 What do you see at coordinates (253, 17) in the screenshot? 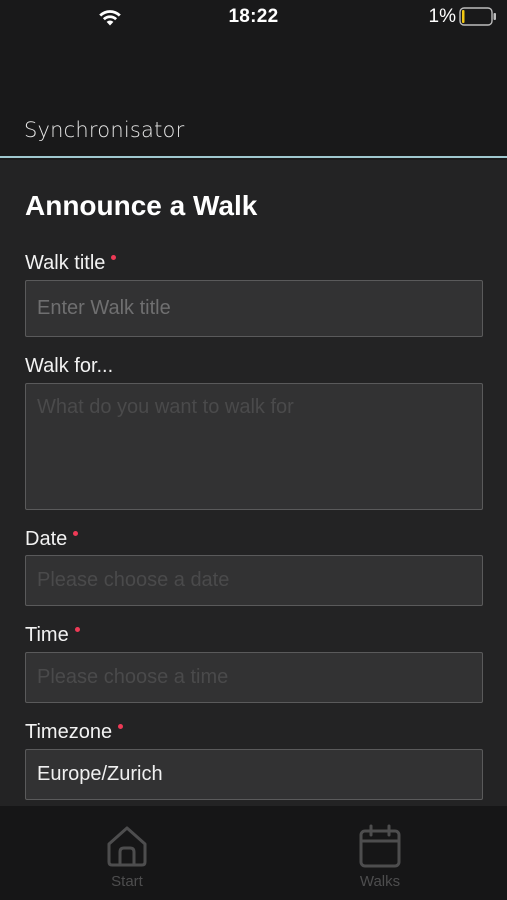
I see `status-bar: 18:22 1%` at bounding box center [253, 17].